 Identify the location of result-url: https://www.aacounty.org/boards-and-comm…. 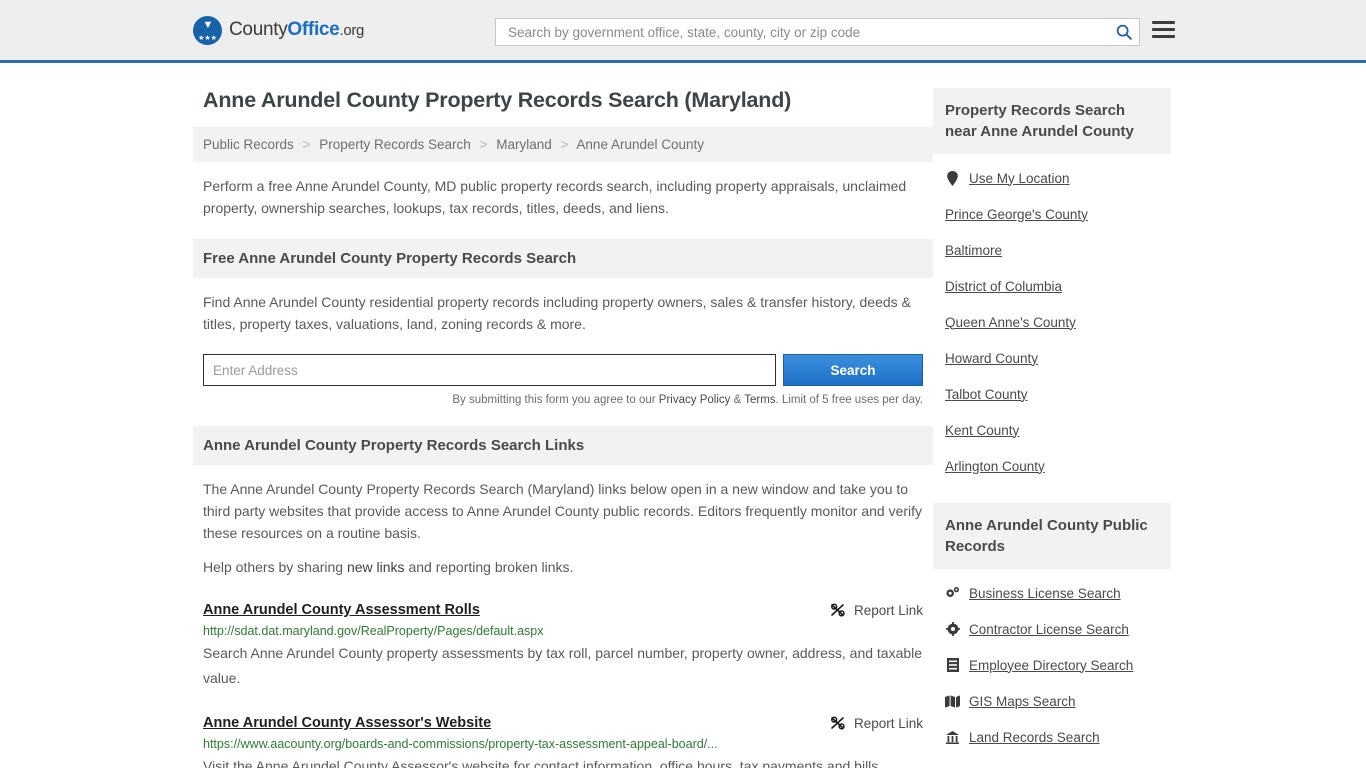
(460, 744).